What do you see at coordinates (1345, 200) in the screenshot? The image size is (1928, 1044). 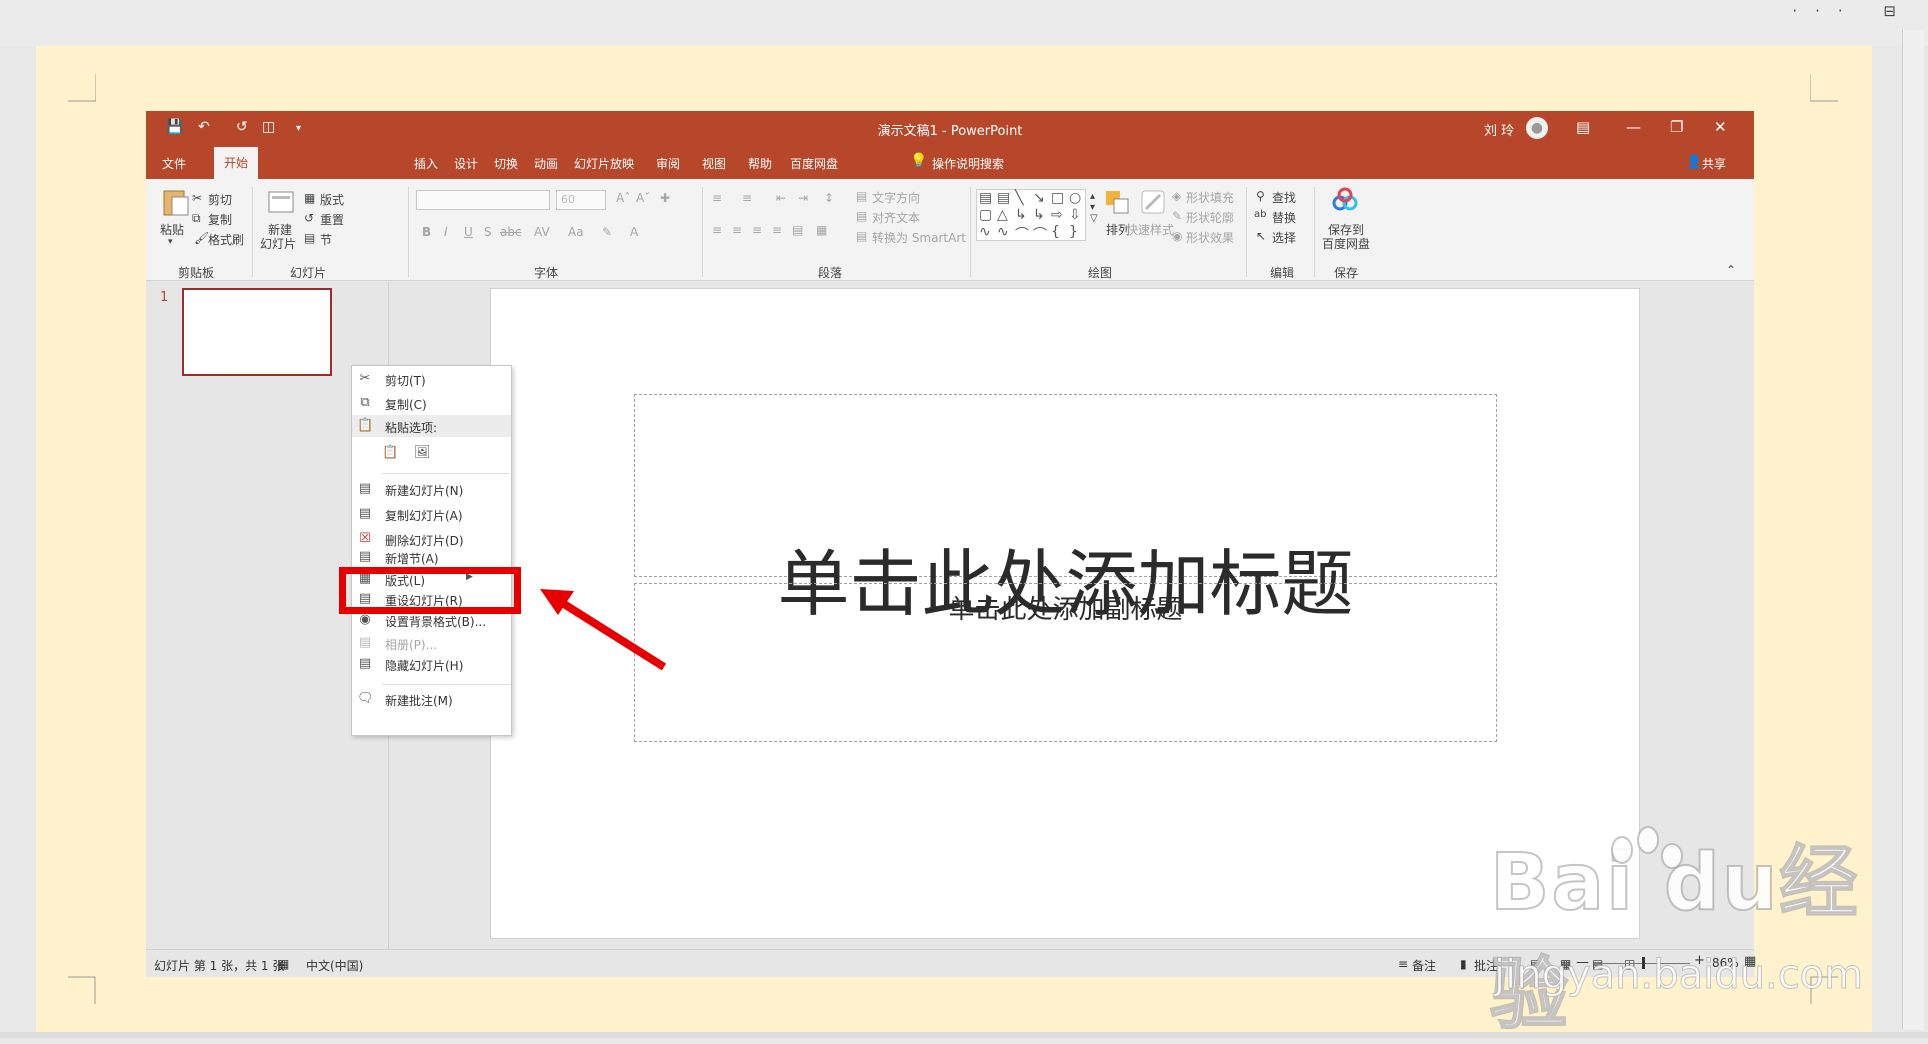 I see `baidu-netdisk-icon` at bounding box center [1345, 200].